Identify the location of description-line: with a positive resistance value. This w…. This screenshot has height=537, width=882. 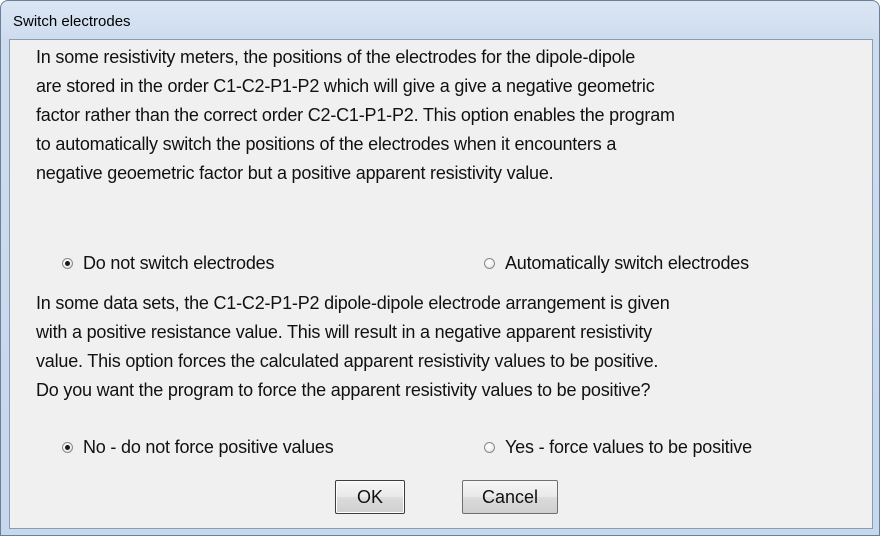
(344, 332).